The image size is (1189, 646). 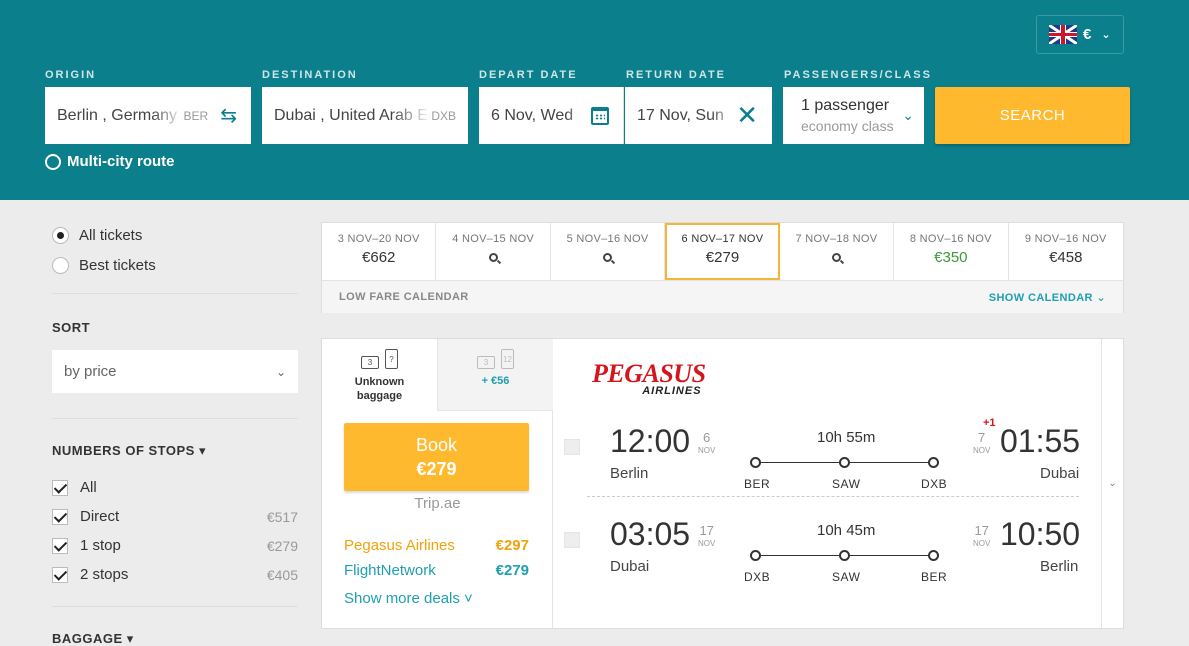 I want to click on language-currency-selector: € ⌄, so click(x=1080, y=34).